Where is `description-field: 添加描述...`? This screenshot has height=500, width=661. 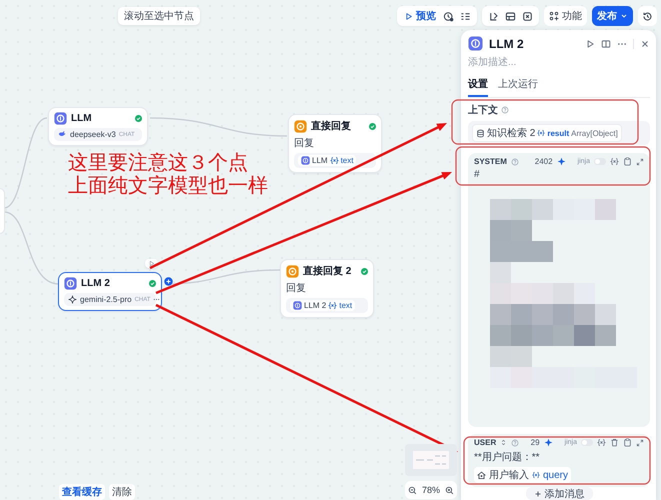
description-field: 添加描述... is located at coordinates (528, 62).